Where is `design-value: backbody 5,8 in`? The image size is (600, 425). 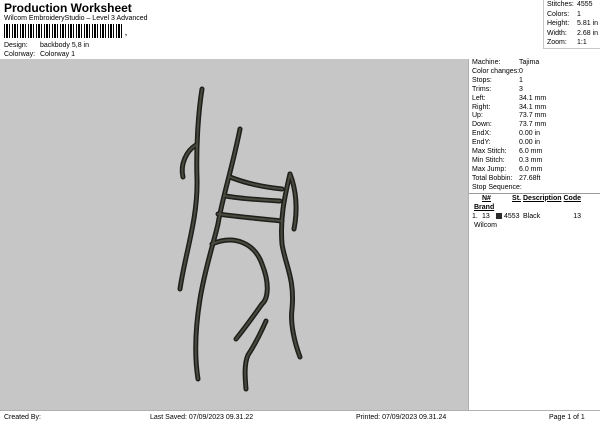
design-value: backbody 5,8 in is located at coordinates (64, 45).